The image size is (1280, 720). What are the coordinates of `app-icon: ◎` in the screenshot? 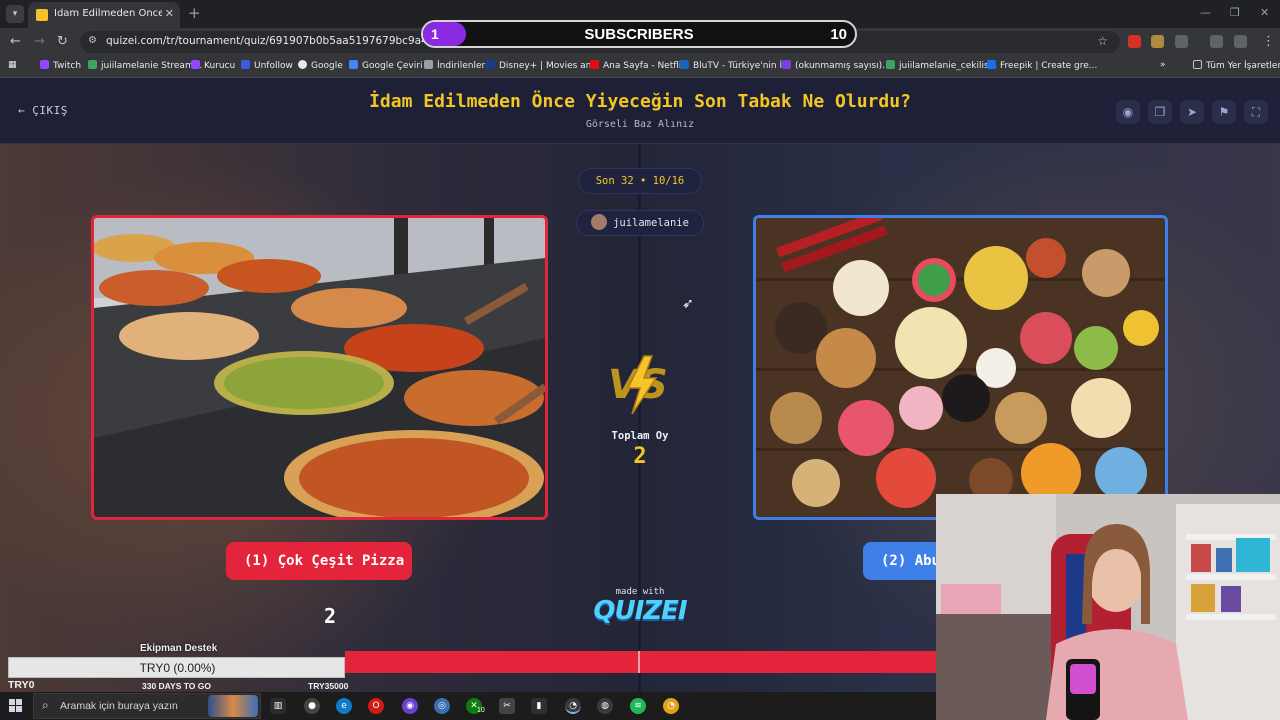 It's located at (442, 706).